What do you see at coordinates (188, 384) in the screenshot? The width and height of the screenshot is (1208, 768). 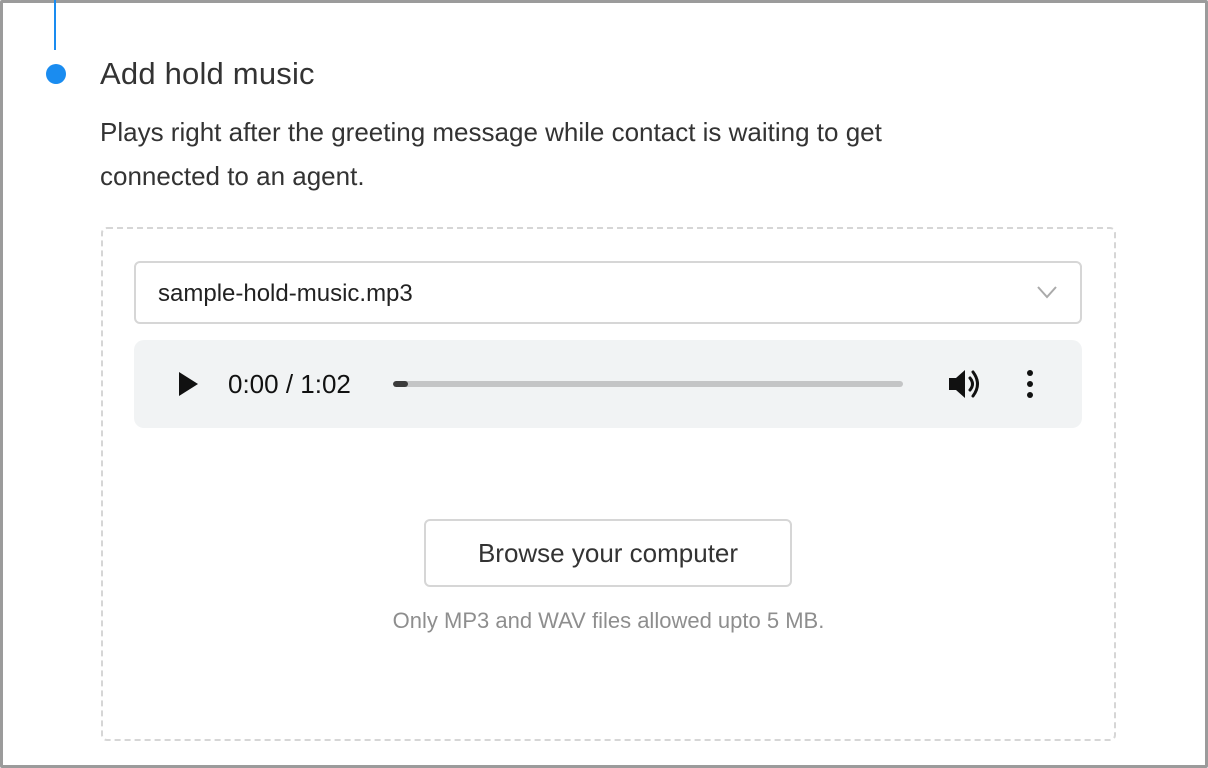 I see `play-icon` at bounding box center [188, 384].